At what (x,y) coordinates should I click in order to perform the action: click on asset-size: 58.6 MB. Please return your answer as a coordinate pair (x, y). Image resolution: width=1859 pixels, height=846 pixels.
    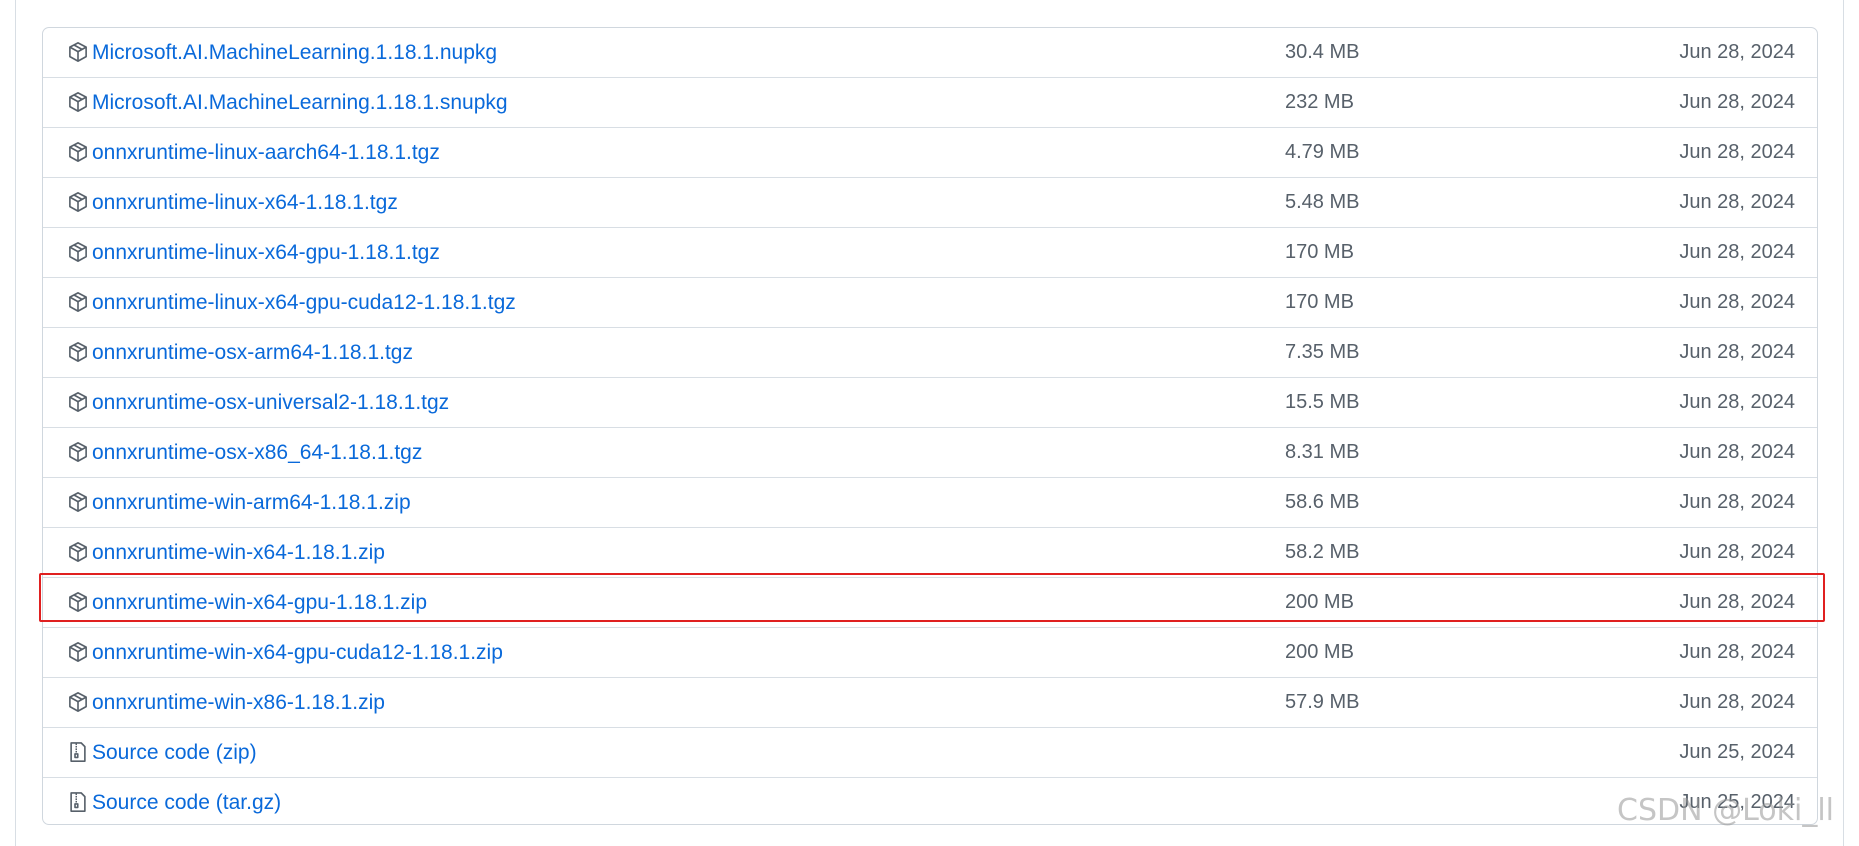
    Looking at the image, I should click on (1322, 502).